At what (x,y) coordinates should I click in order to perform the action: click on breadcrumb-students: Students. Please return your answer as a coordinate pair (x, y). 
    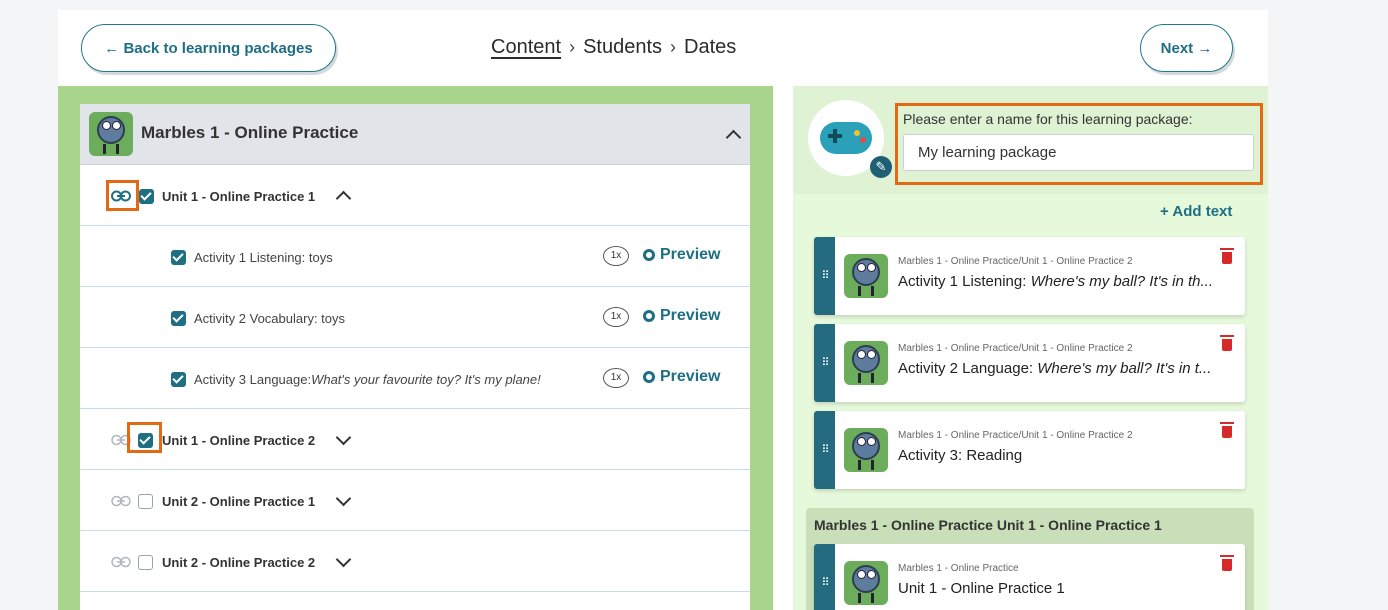
    Looking at the image, I should click on (622, 47).